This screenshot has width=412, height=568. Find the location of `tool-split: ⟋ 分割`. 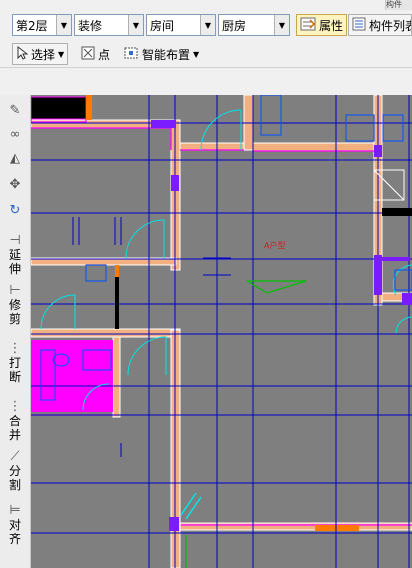

tool-split: ⟋ 分割 is located at coordinates (15, 470).